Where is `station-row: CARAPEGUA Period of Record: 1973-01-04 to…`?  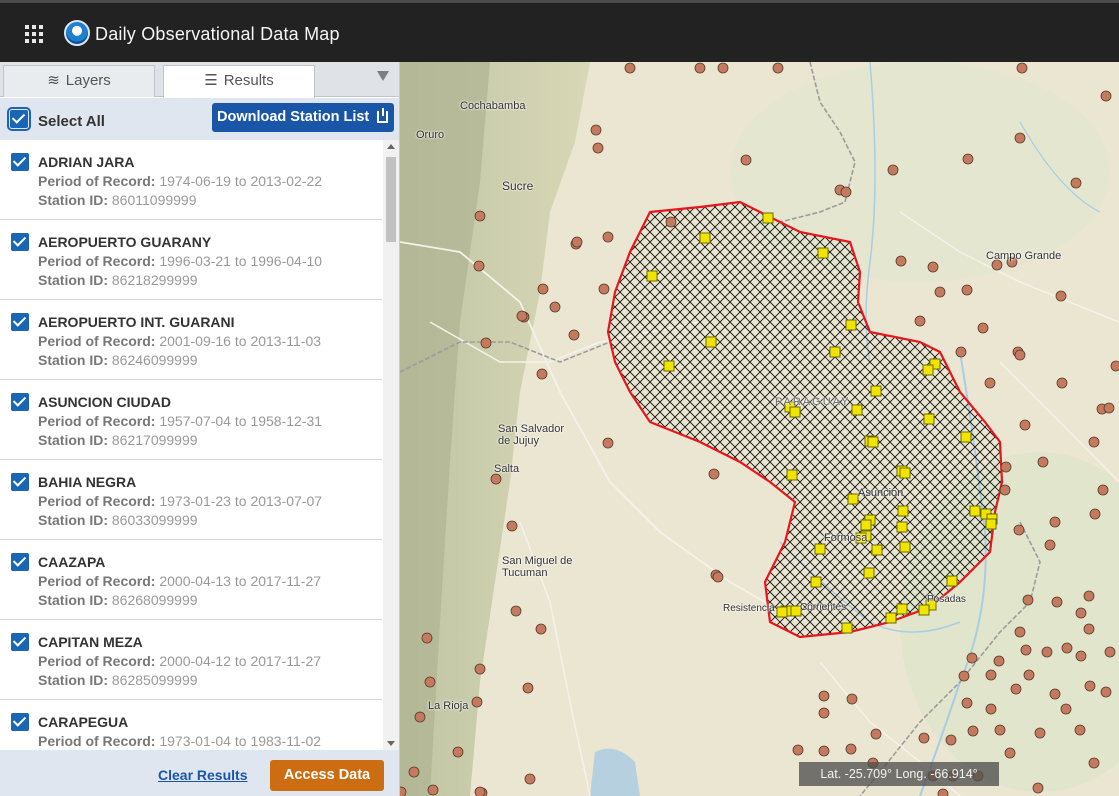
station-row: CARAPEGUA Period of Record: 1973-01-04 to… is located at coordinates (191, 725).